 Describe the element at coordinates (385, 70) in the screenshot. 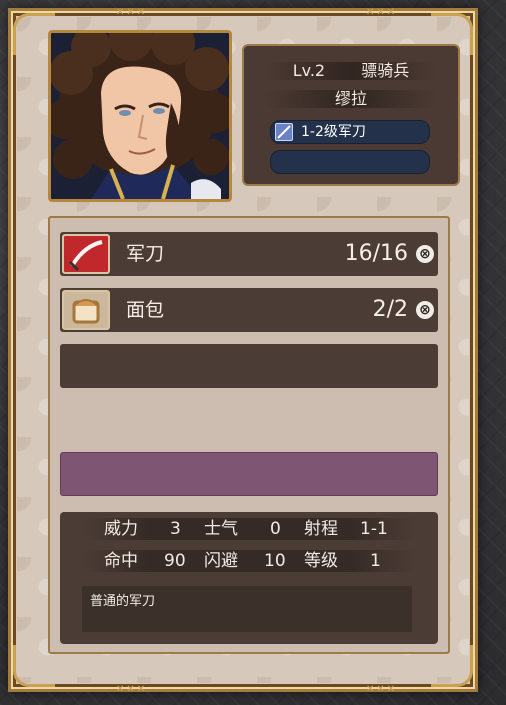

I see `unit-class: 骠骑兵` at that location.